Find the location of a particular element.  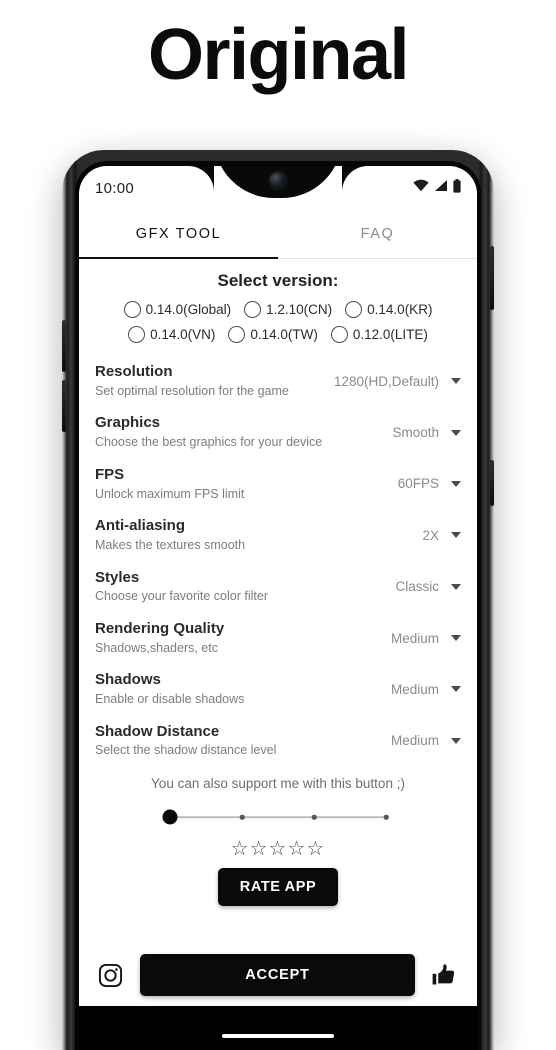

version-option-global: 0.14.0(Global) is located at coordinates (177, 309).